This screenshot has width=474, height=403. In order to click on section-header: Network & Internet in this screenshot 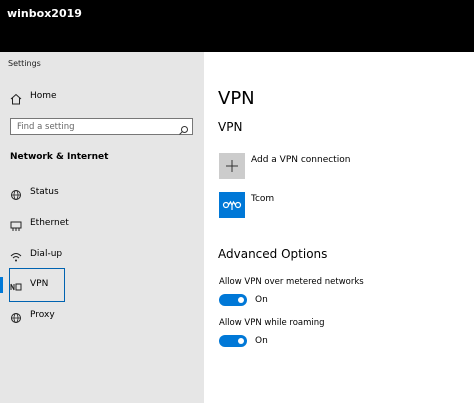, I will do `click(59, 157)`.